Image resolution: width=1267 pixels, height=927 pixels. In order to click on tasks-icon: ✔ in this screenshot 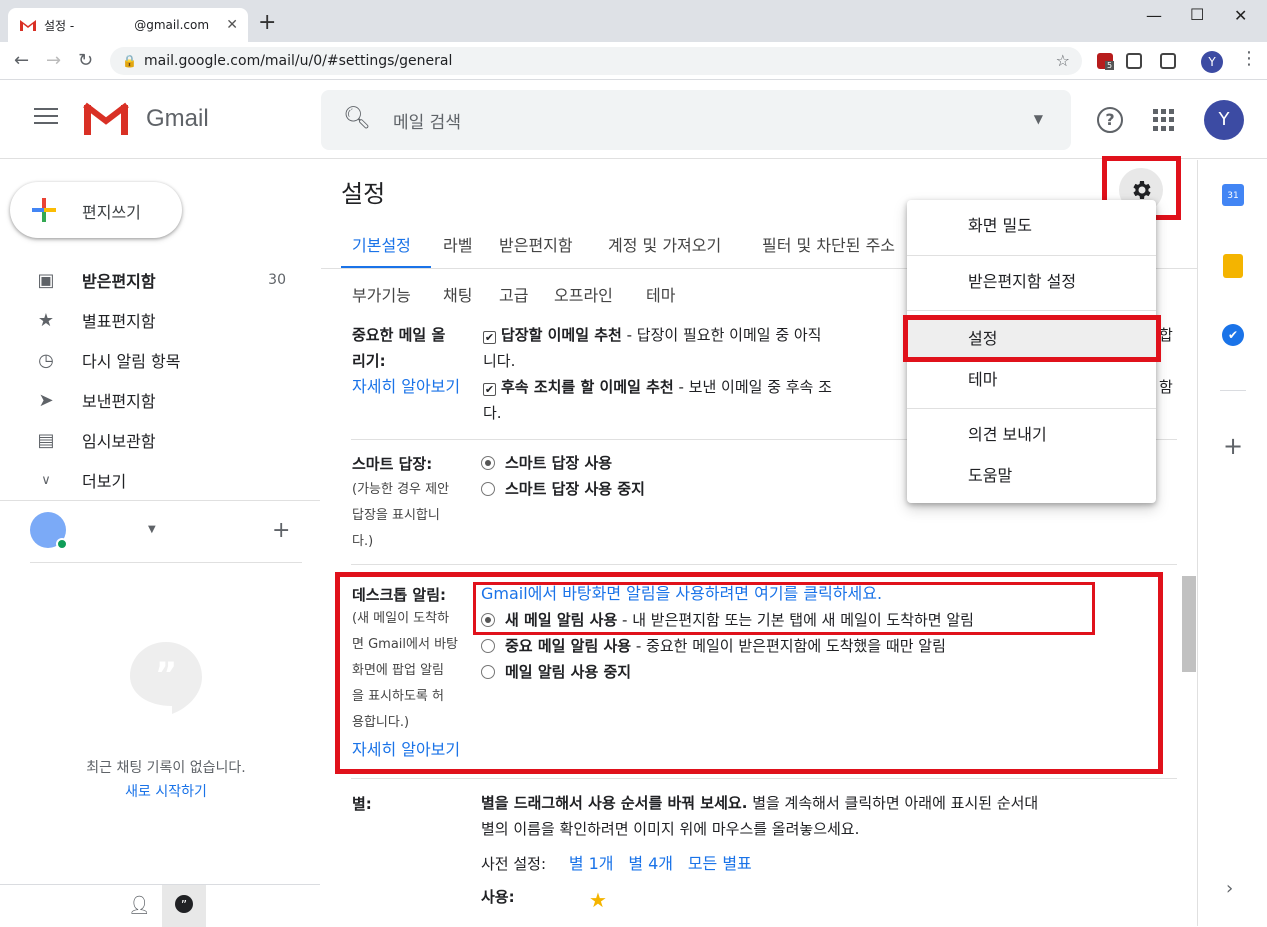, I will do `click(1233, 335)`.